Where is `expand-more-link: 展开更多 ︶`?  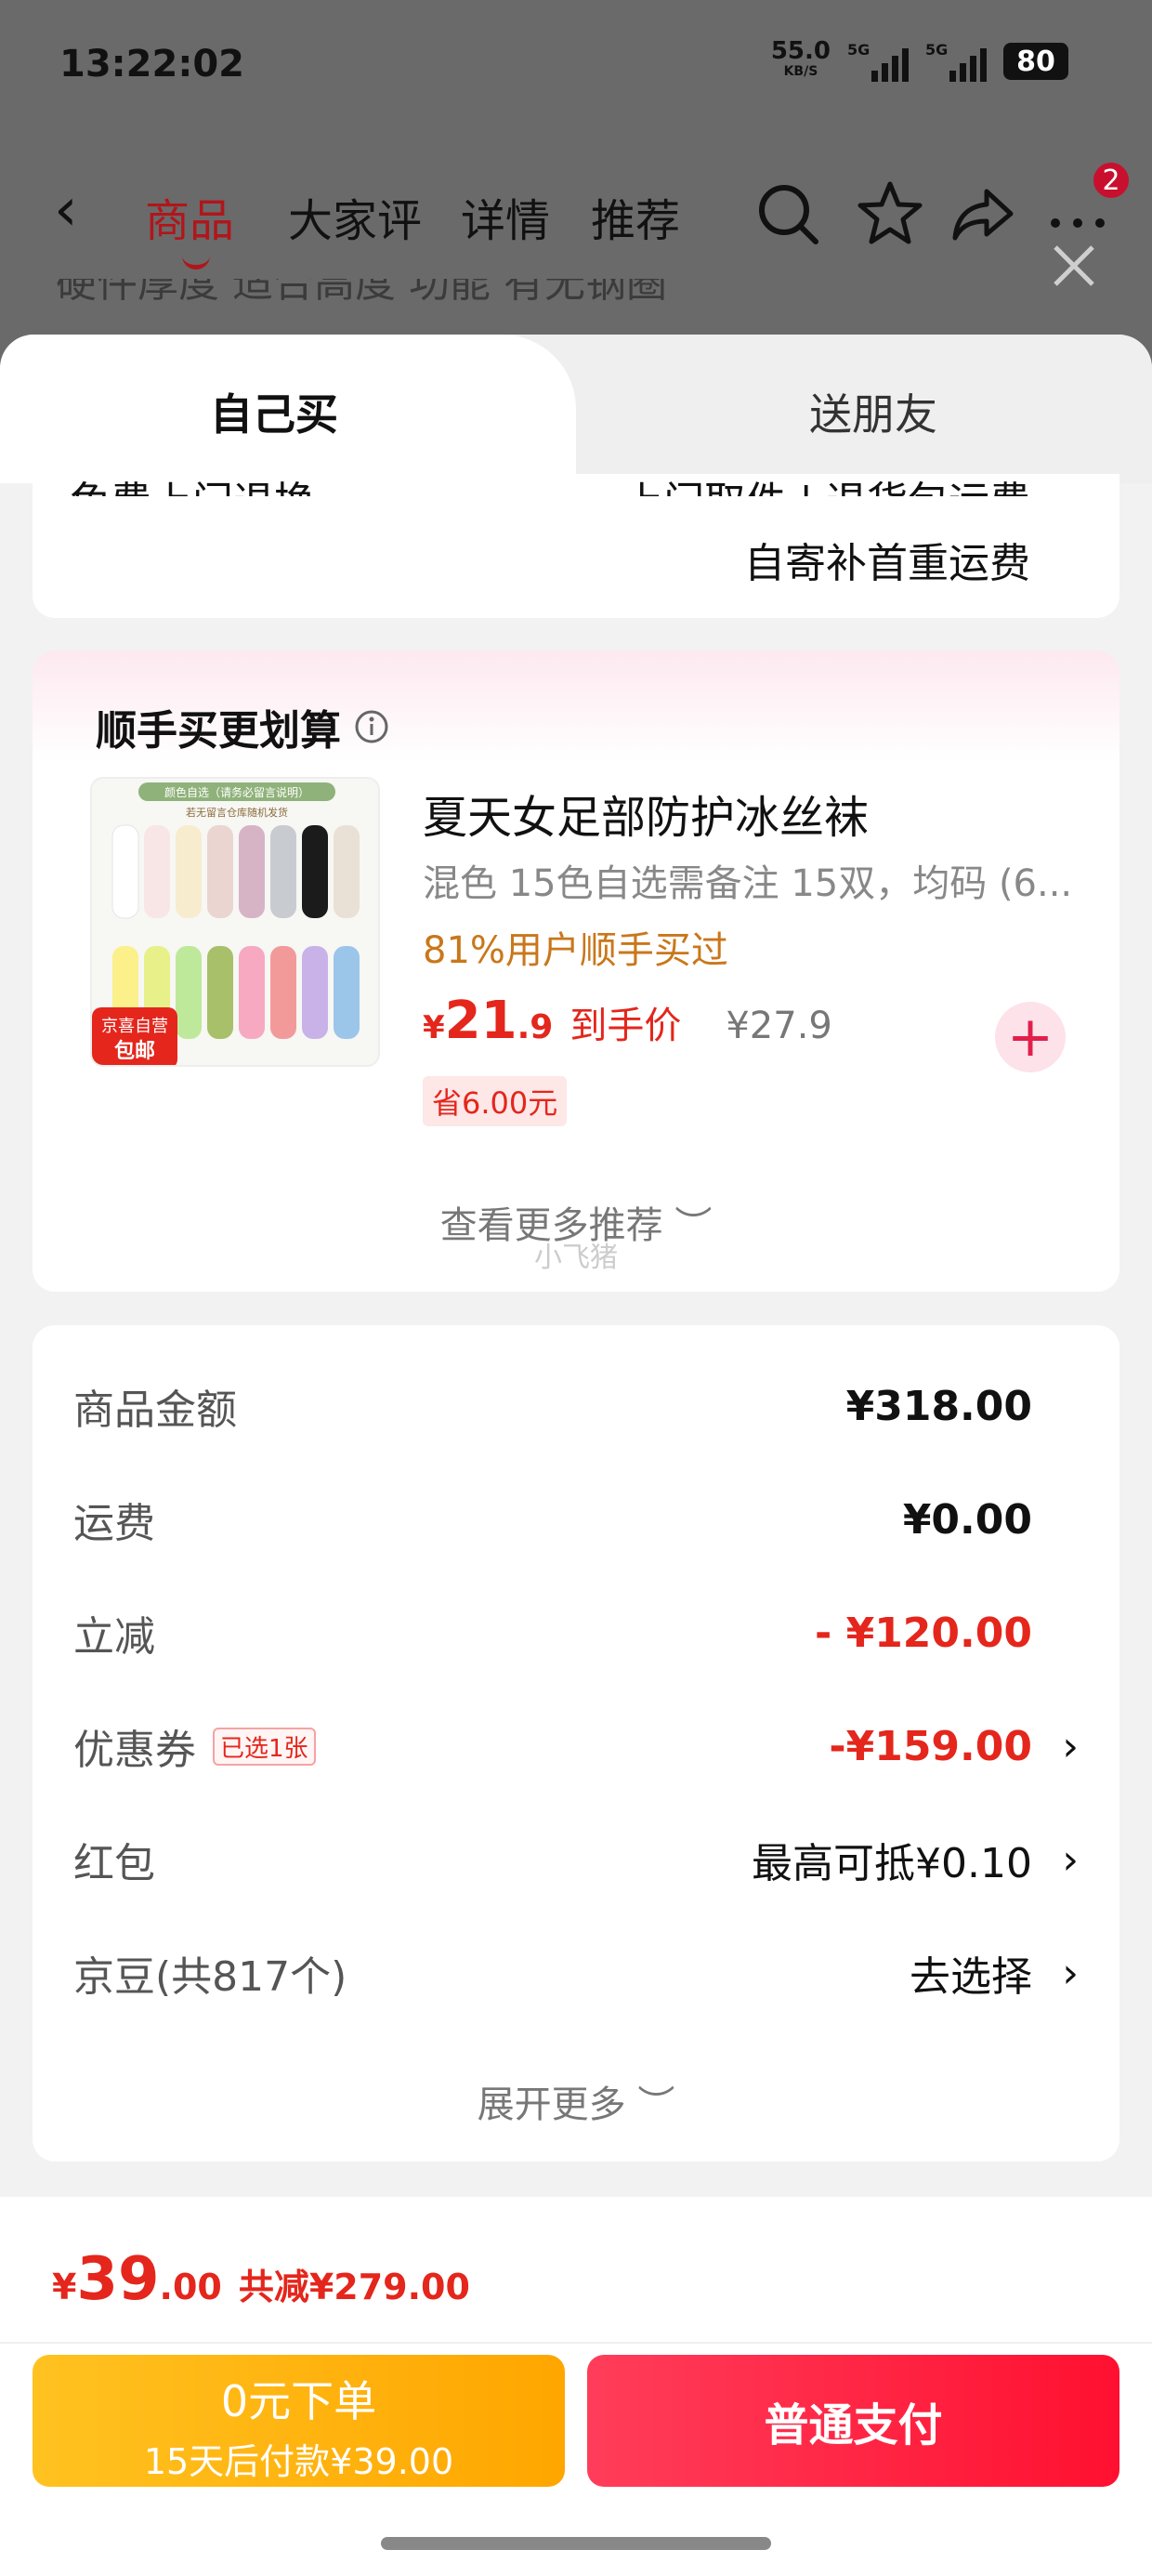 expand-more-link: 展开更多 ︶ is located at coordinates (576, 2101).